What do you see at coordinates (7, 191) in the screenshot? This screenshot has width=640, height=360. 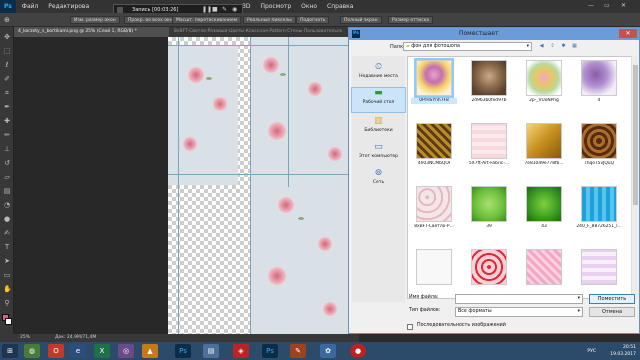 I see `gradient-tool-icon: ▤` at bounding box center [7, 191].